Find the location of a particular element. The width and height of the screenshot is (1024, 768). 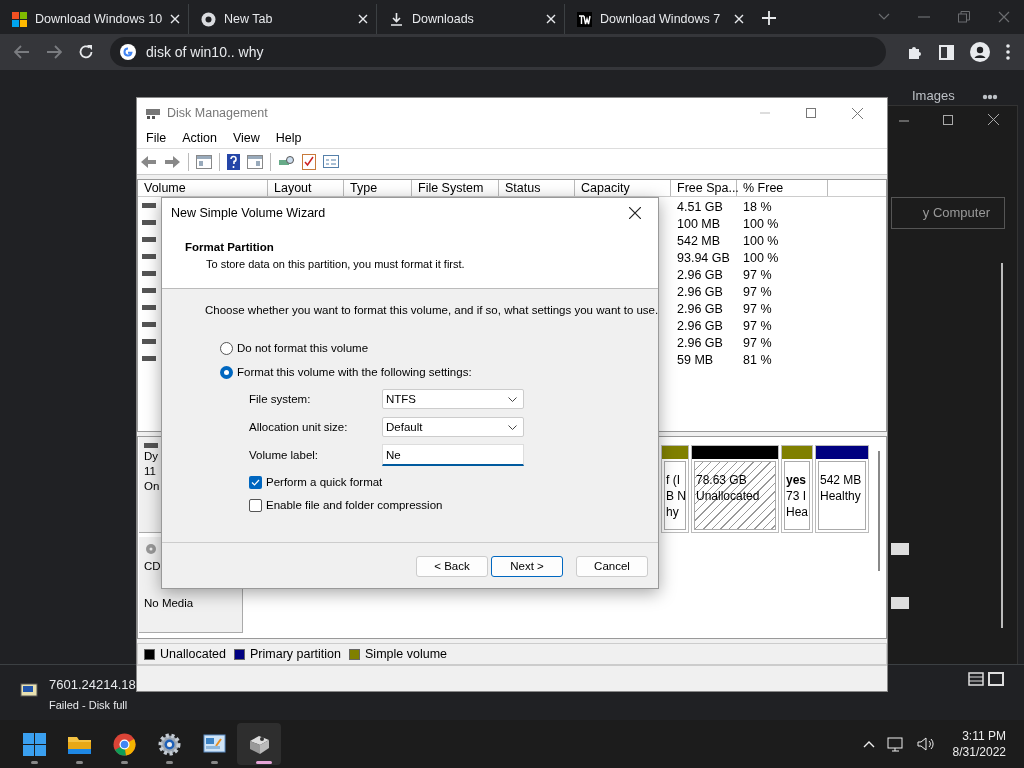

taskbar-app-button is located at coordinates (259, 744).